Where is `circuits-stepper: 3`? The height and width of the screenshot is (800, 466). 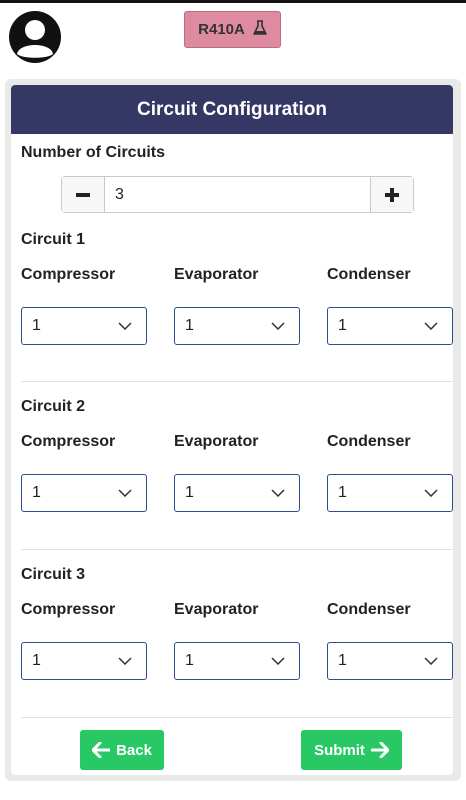
circuits-stepper: 3 is located at coordinates (237, 194).